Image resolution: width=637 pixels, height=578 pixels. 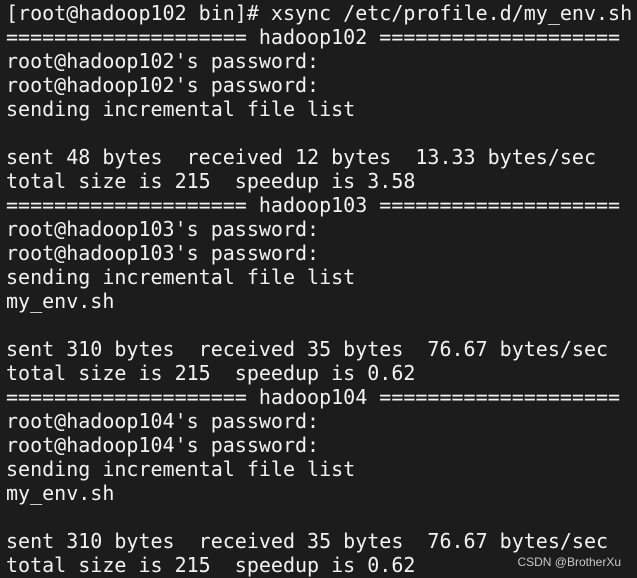 What do you see at coordinates (211, 373) in the screenshot?
I see `terminal-line: total size is 215 speedup is 0.62` at bounding box center [211, 373].